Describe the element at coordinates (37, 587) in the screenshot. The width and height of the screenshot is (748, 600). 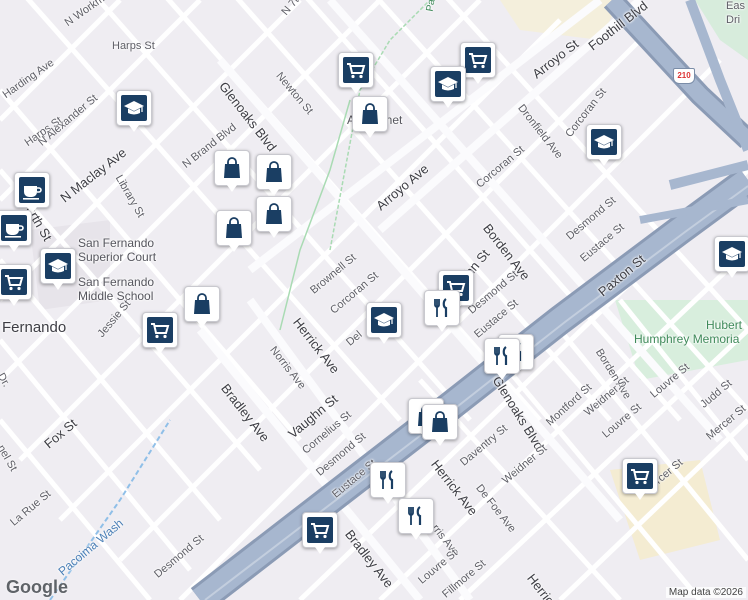
I see `google-logo: Google` at that location.